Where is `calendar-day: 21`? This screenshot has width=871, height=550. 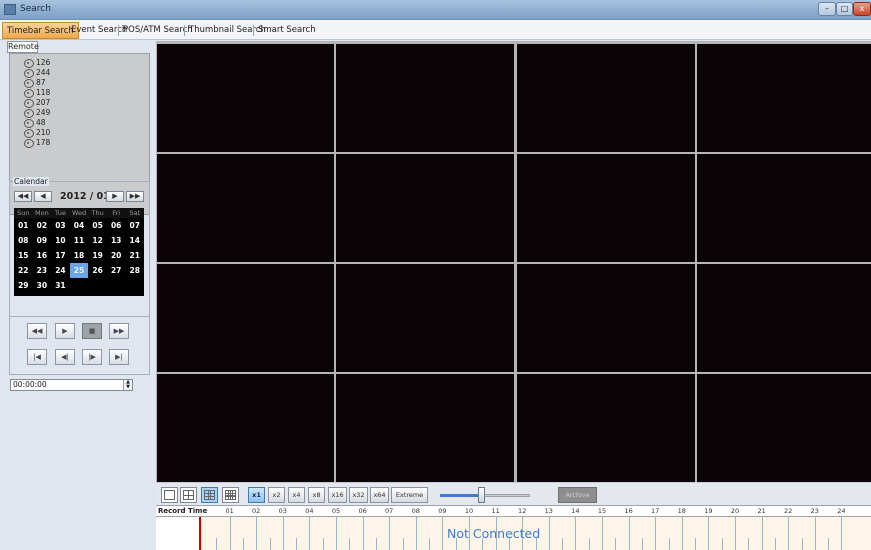
calendar-day: 21 is located at coordinates (134, 255).